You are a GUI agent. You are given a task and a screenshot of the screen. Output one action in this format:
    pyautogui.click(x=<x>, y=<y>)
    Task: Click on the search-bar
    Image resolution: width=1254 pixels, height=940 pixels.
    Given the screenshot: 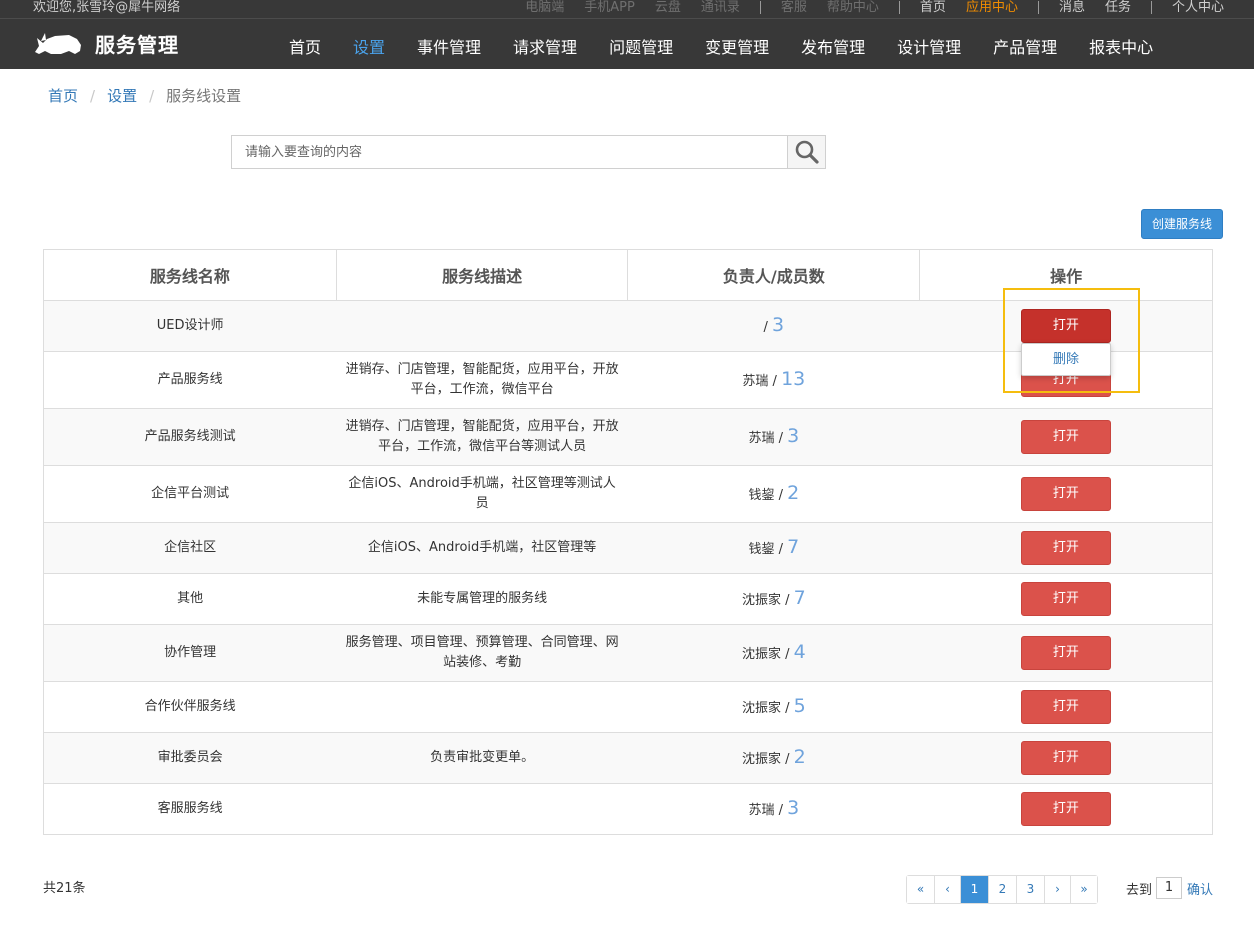 What is the action you would take?
    pyautogui.click(x=528, y=152)
    